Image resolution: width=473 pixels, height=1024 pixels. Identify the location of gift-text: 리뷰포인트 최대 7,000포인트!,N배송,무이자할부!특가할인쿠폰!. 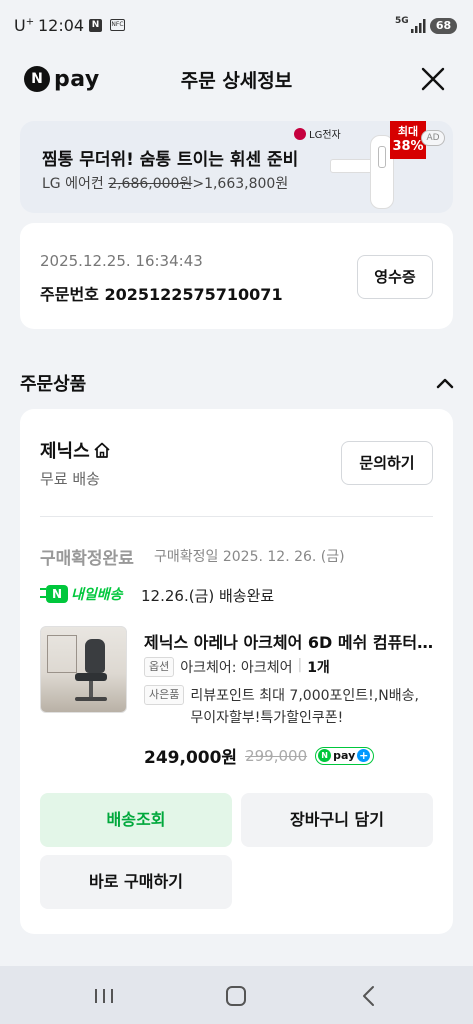
(304, 707).